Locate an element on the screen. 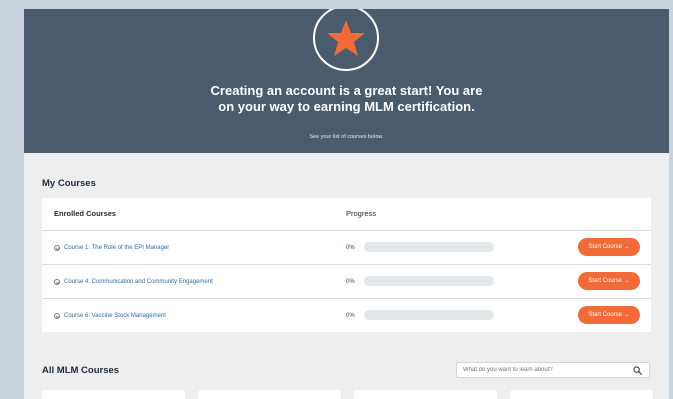 The image size is (673, 399). my-courses-title: My Courses is located at coordinates (69, 183).